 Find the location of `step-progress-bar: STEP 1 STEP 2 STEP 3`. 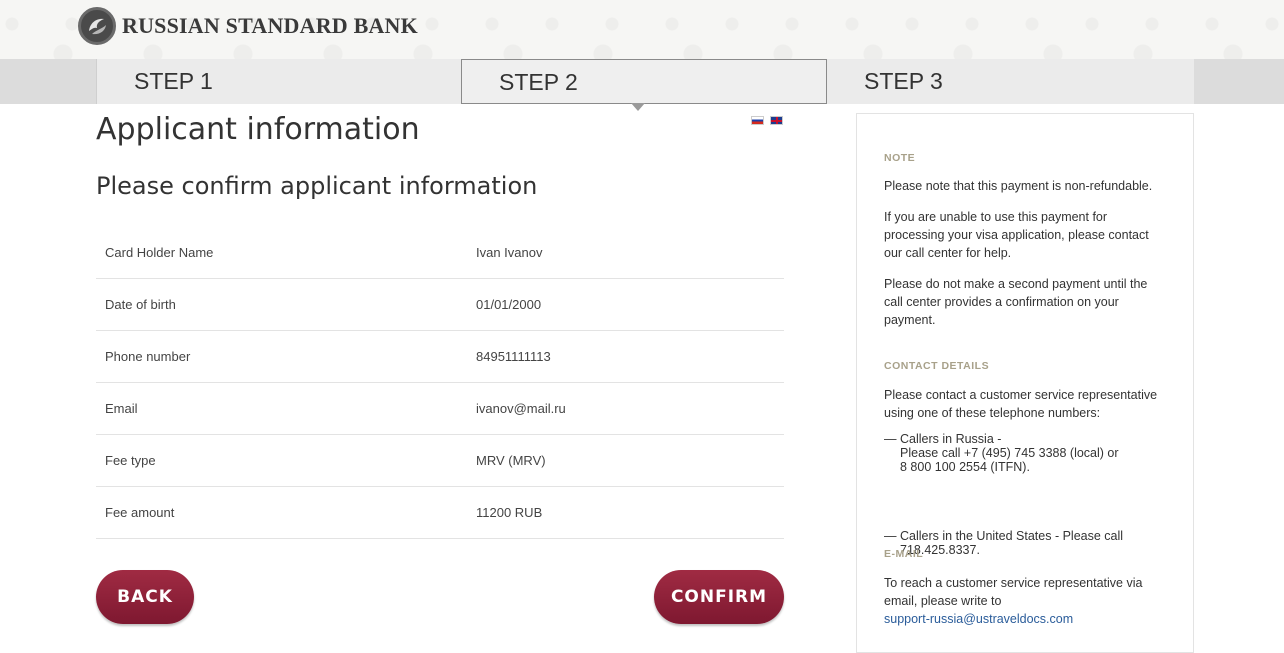

step-progress-bar: STEP 1 STEP 2 STEP 3 is located at coordinates (642, 81).